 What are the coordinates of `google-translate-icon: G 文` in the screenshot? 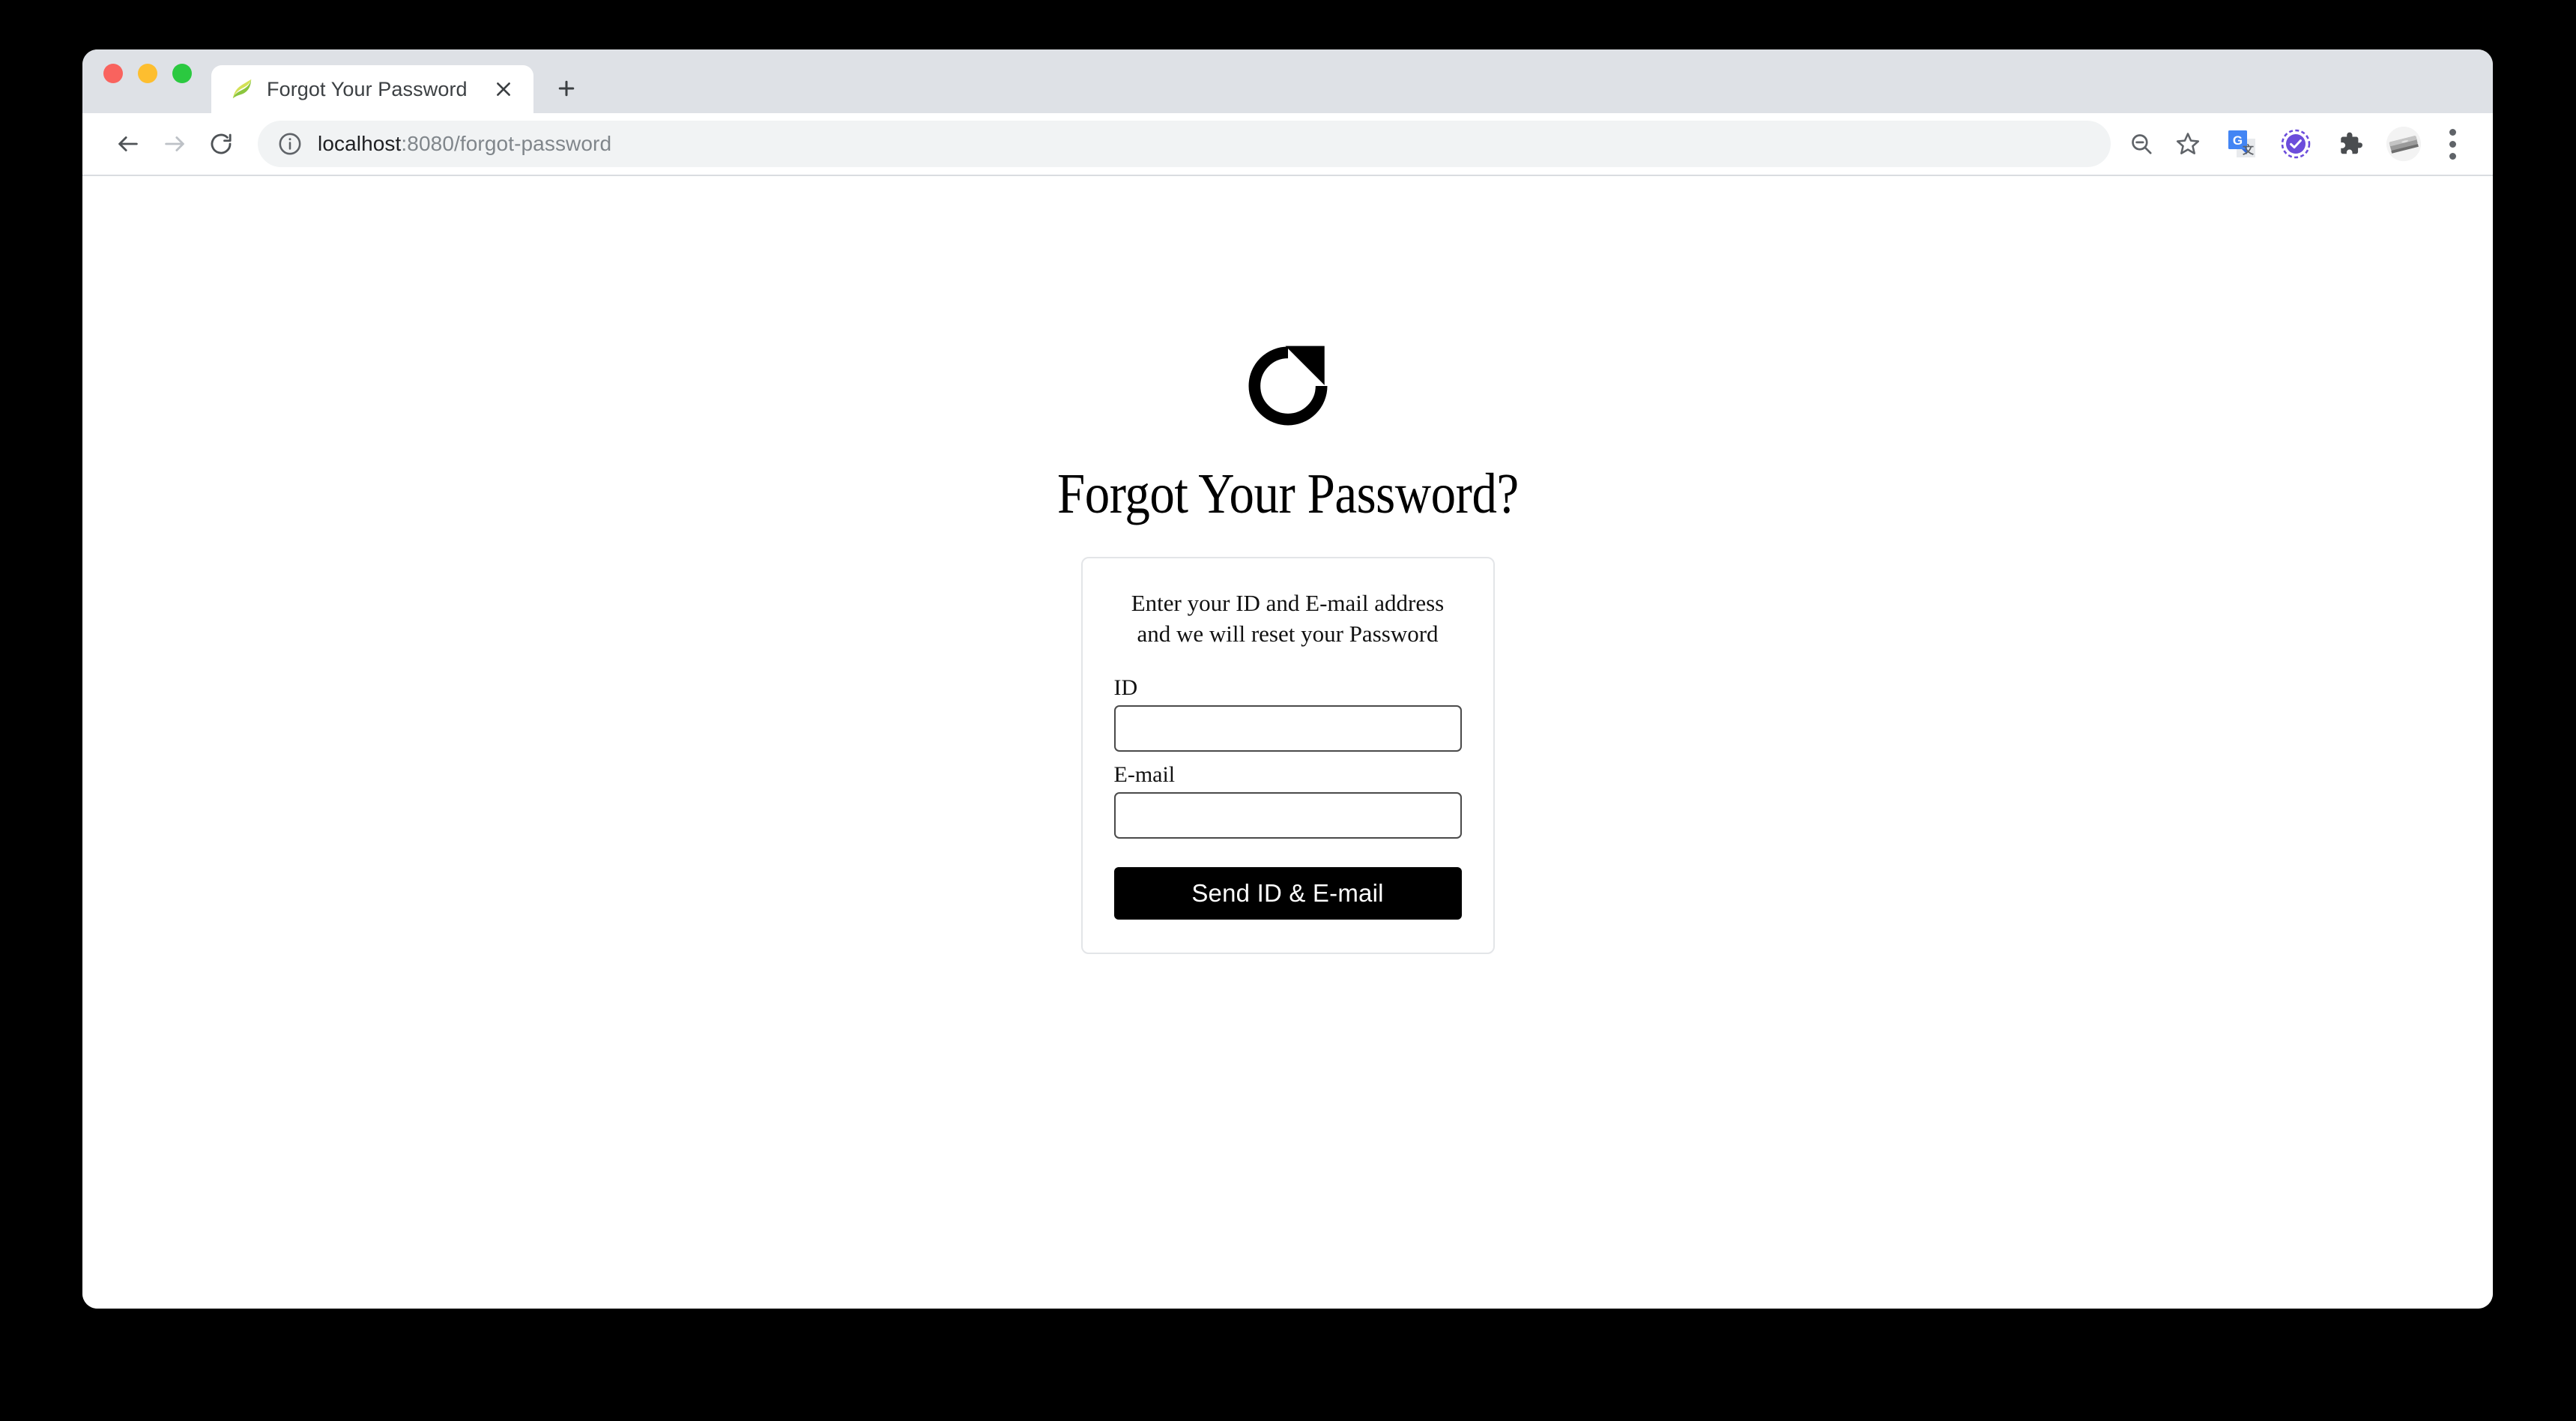 It's located at (2241, 143).